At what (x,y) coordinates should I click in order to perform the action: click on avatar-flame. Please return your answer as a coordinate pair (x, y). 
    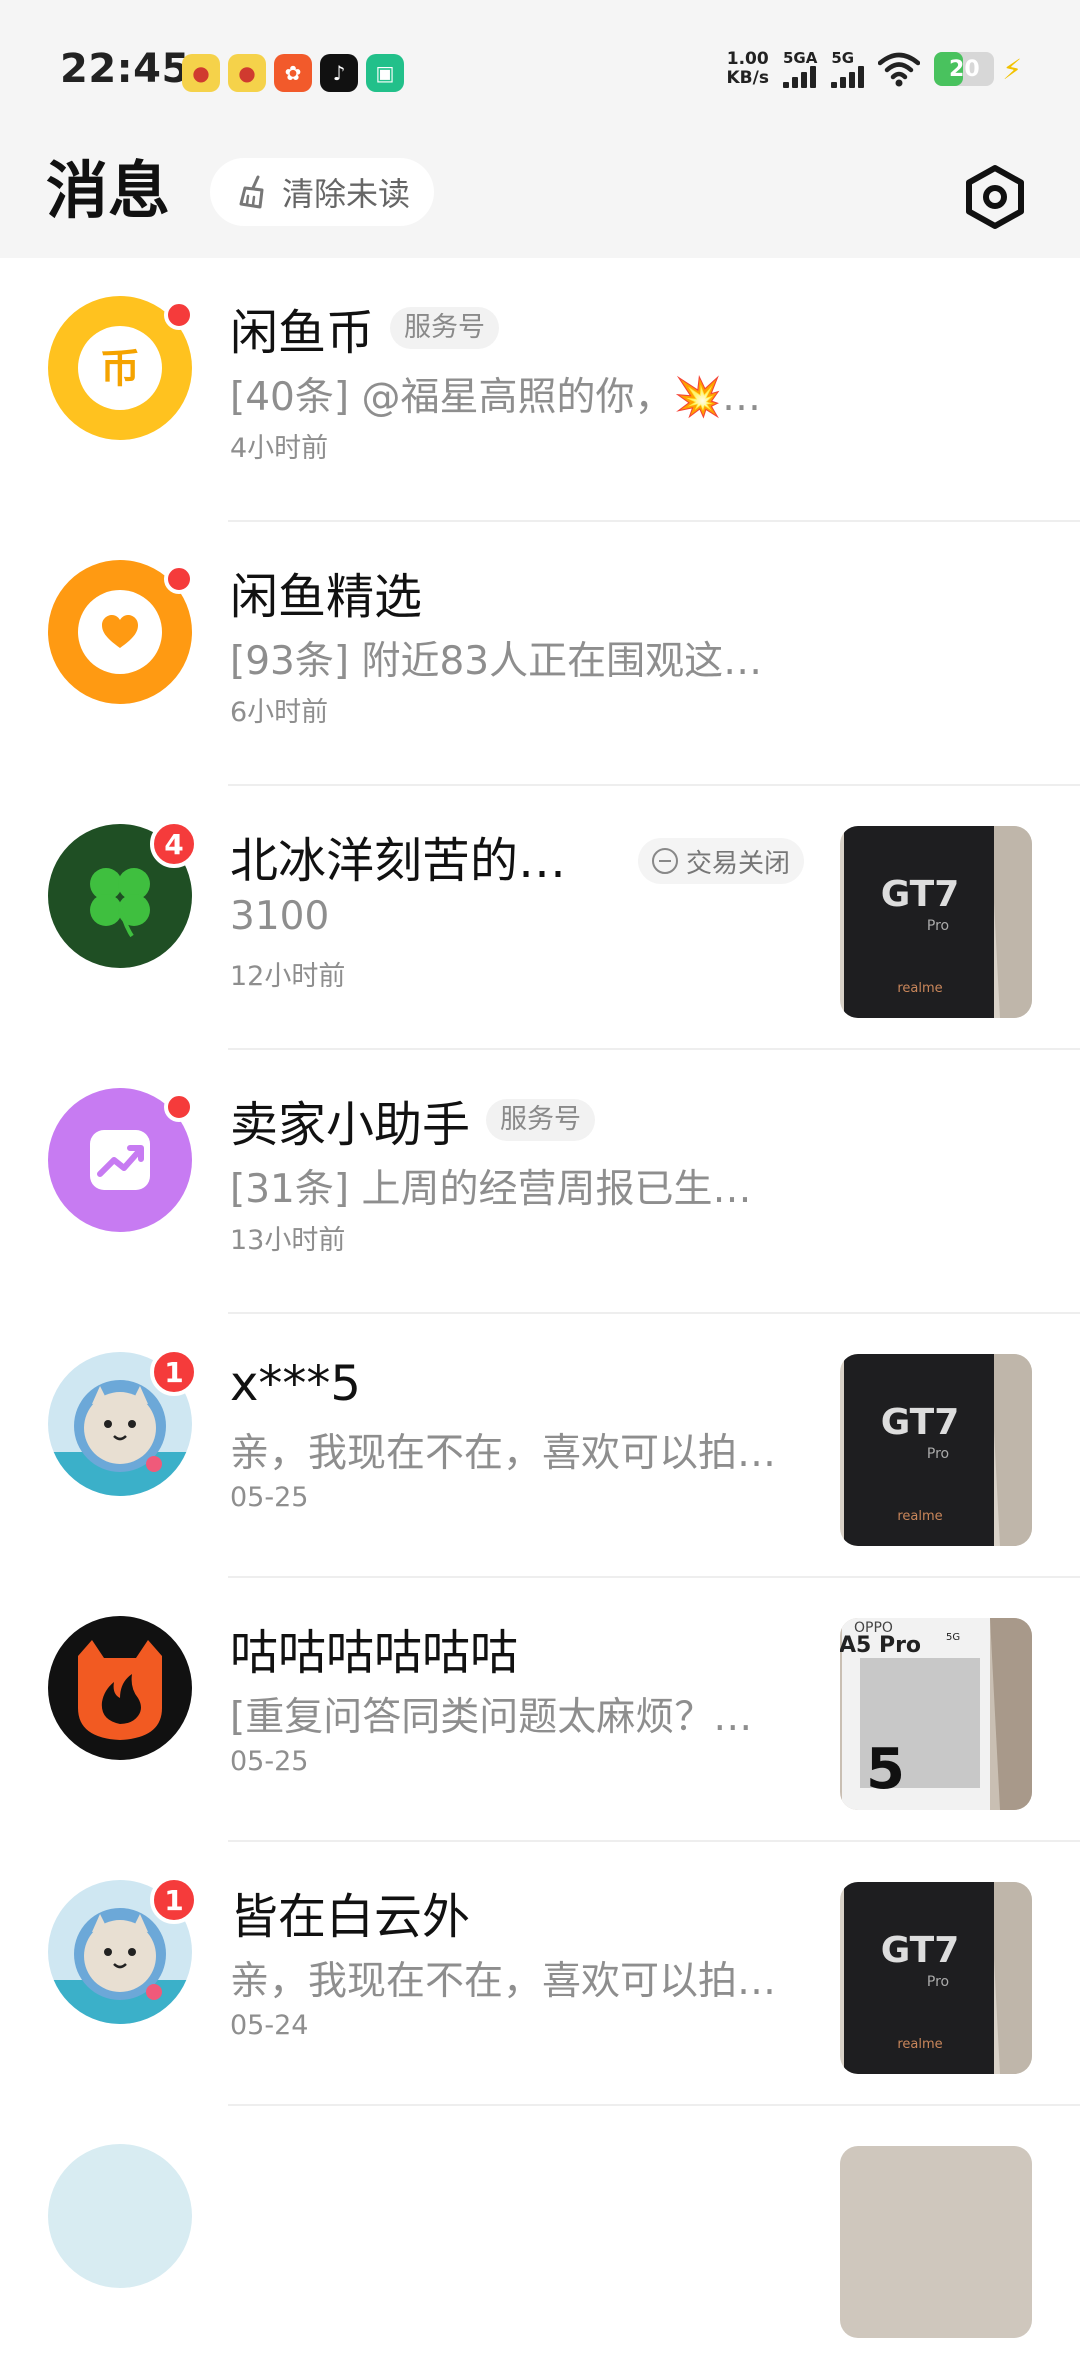
    Looking at the image, I should click on (120, 1688).